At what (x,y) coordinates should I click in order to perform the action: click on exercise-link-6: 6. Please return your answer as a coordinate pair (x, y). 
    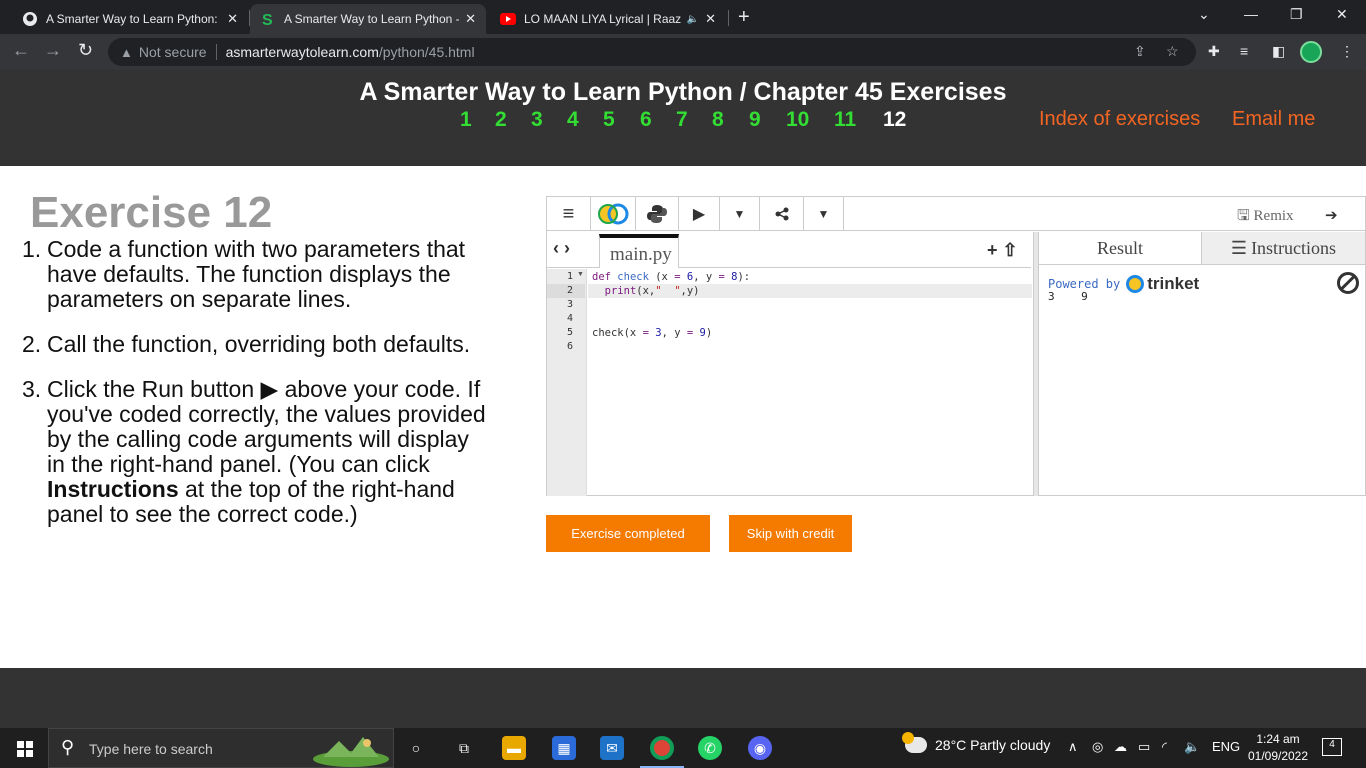
    Looking at the image, I should click on (646, 120).